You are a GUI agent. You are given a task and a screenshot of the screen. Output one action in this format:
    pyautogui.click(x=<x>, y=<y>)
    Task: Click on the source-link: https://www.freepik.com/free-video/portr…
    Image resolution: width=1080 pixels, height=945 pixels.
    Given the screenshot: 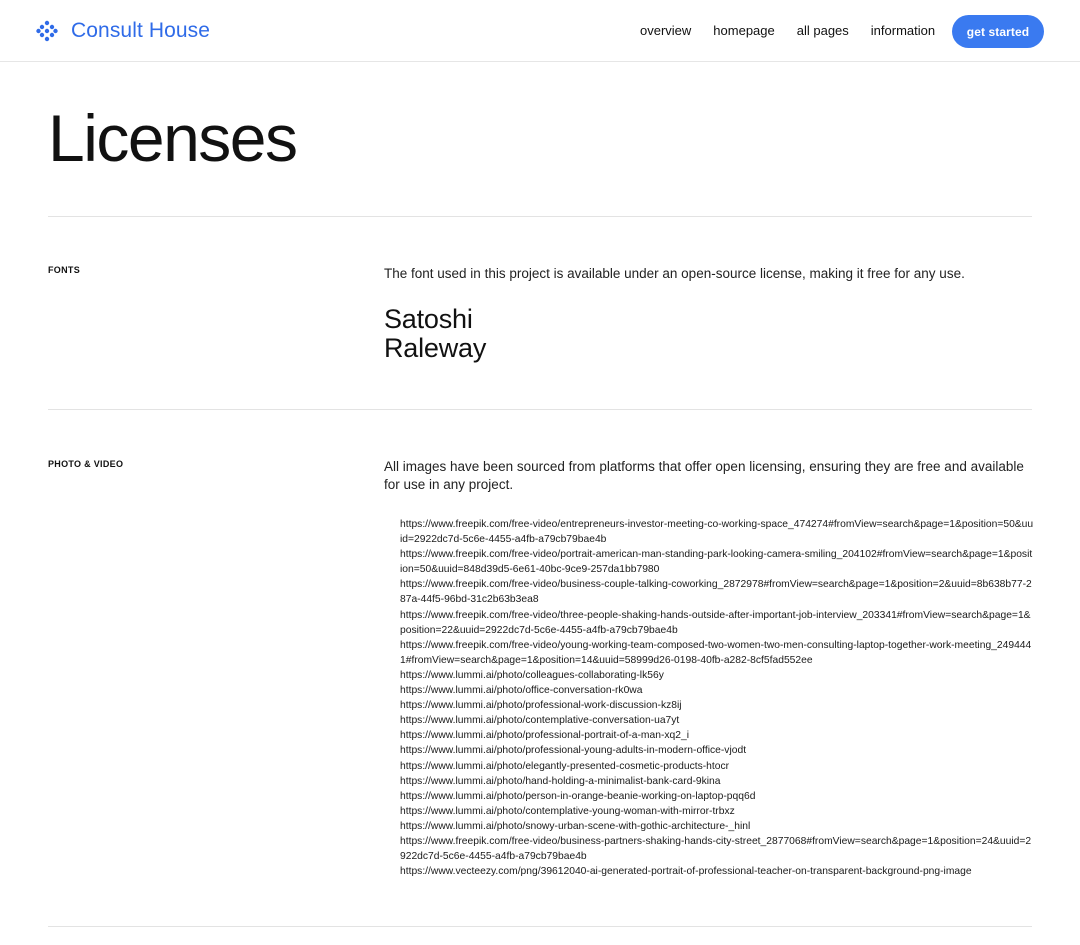 What is the action you would take?
    pyautogui.click(x=717, y=562)
    